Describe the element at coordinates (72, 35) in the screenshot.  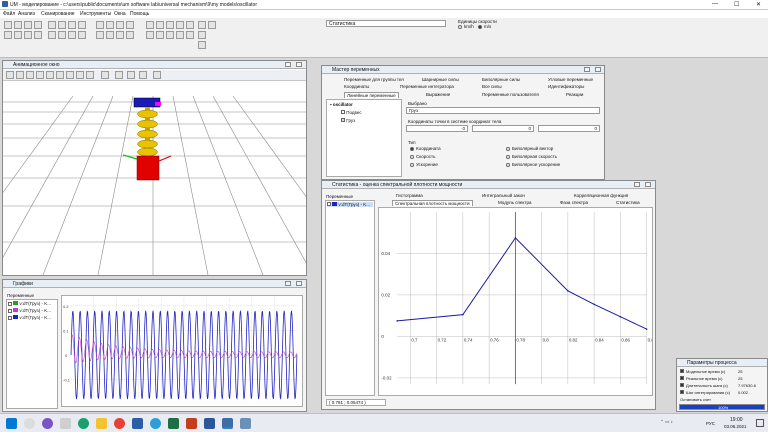
I see `spring-icon` at that location.